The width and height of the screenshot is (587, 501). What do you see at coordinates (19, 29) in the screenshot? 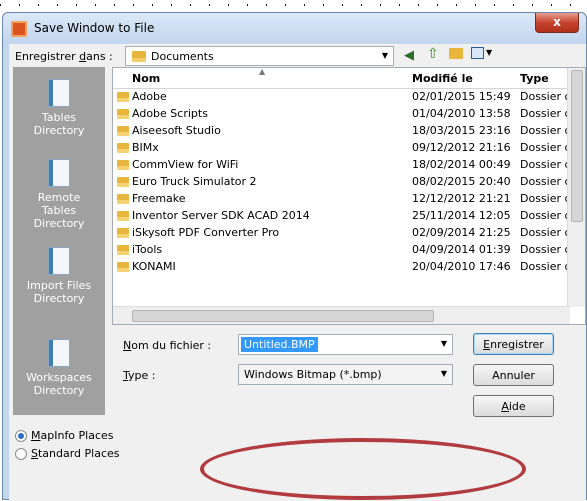
I see `app-icon` at bounding box center [19, 29].